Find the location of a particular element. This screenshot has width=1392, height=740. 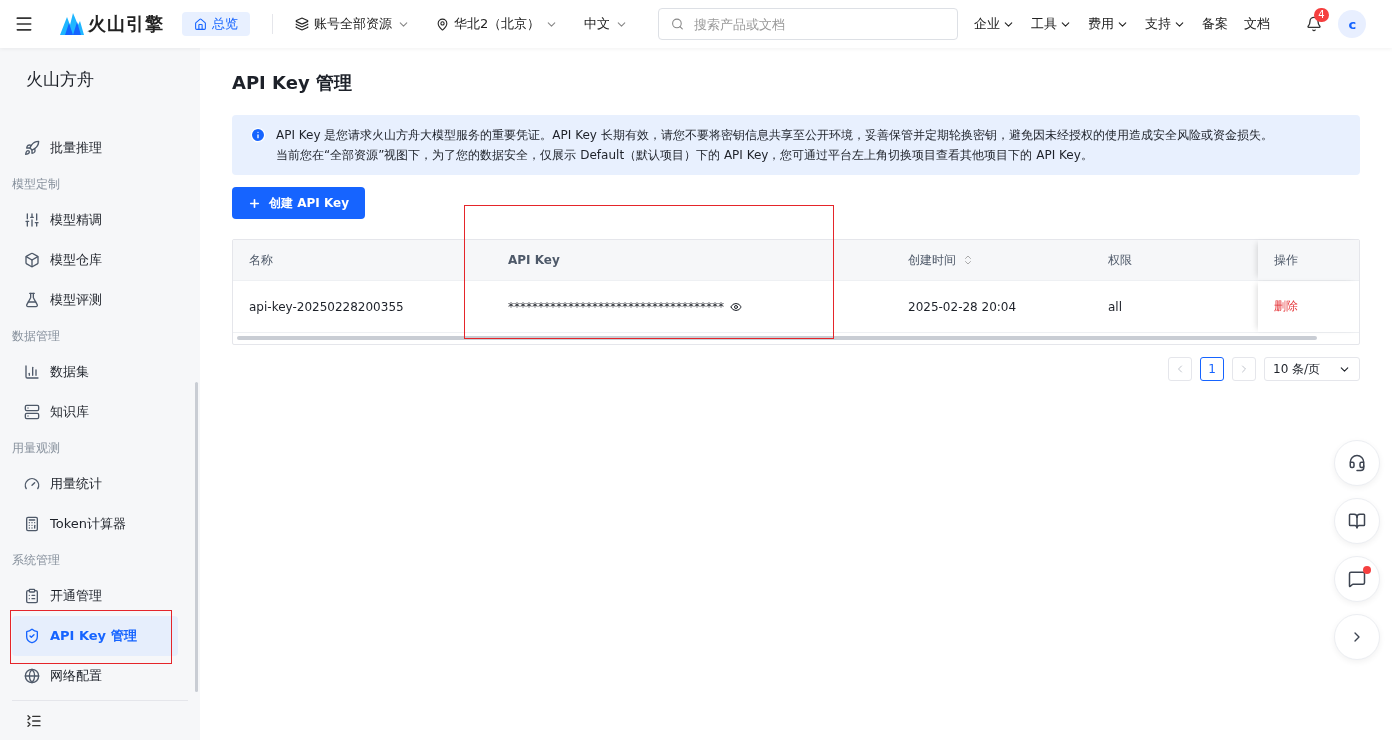

calculator-icon is located at coordinates (32, 524).